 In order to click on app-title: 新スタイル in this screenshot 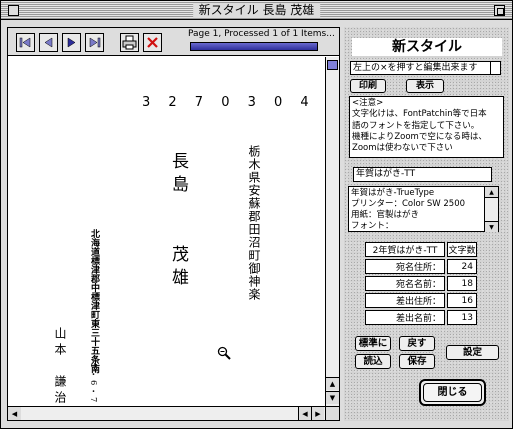, I will do `click(427, 47)`.